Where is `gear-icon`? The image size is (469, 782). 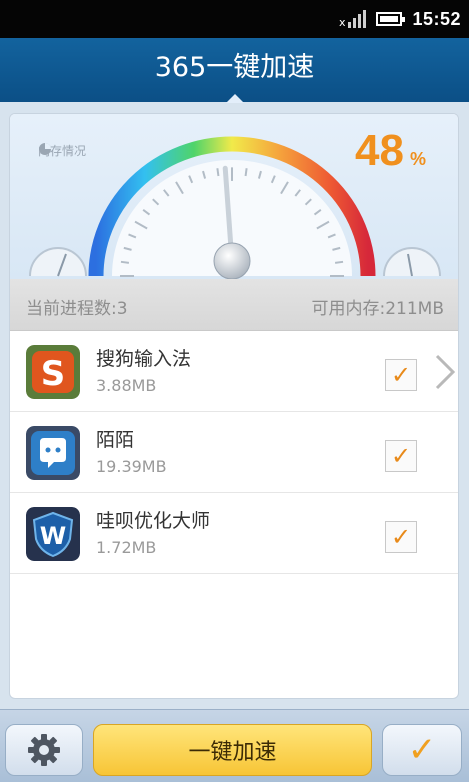
gear-icon is located at coordinates (44, 750).